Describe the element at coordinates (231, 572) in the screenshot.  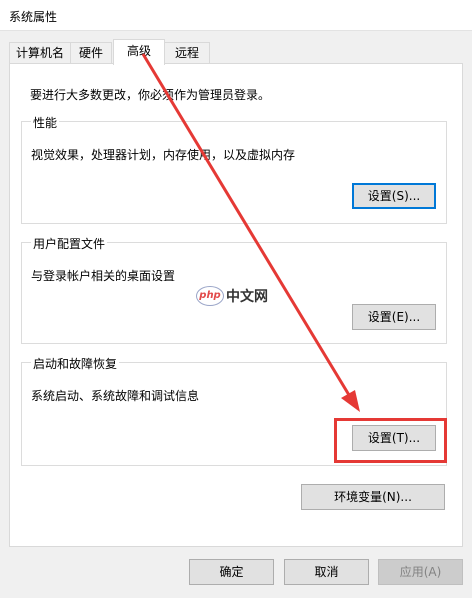
I see `ok-button: 确定` at that location.